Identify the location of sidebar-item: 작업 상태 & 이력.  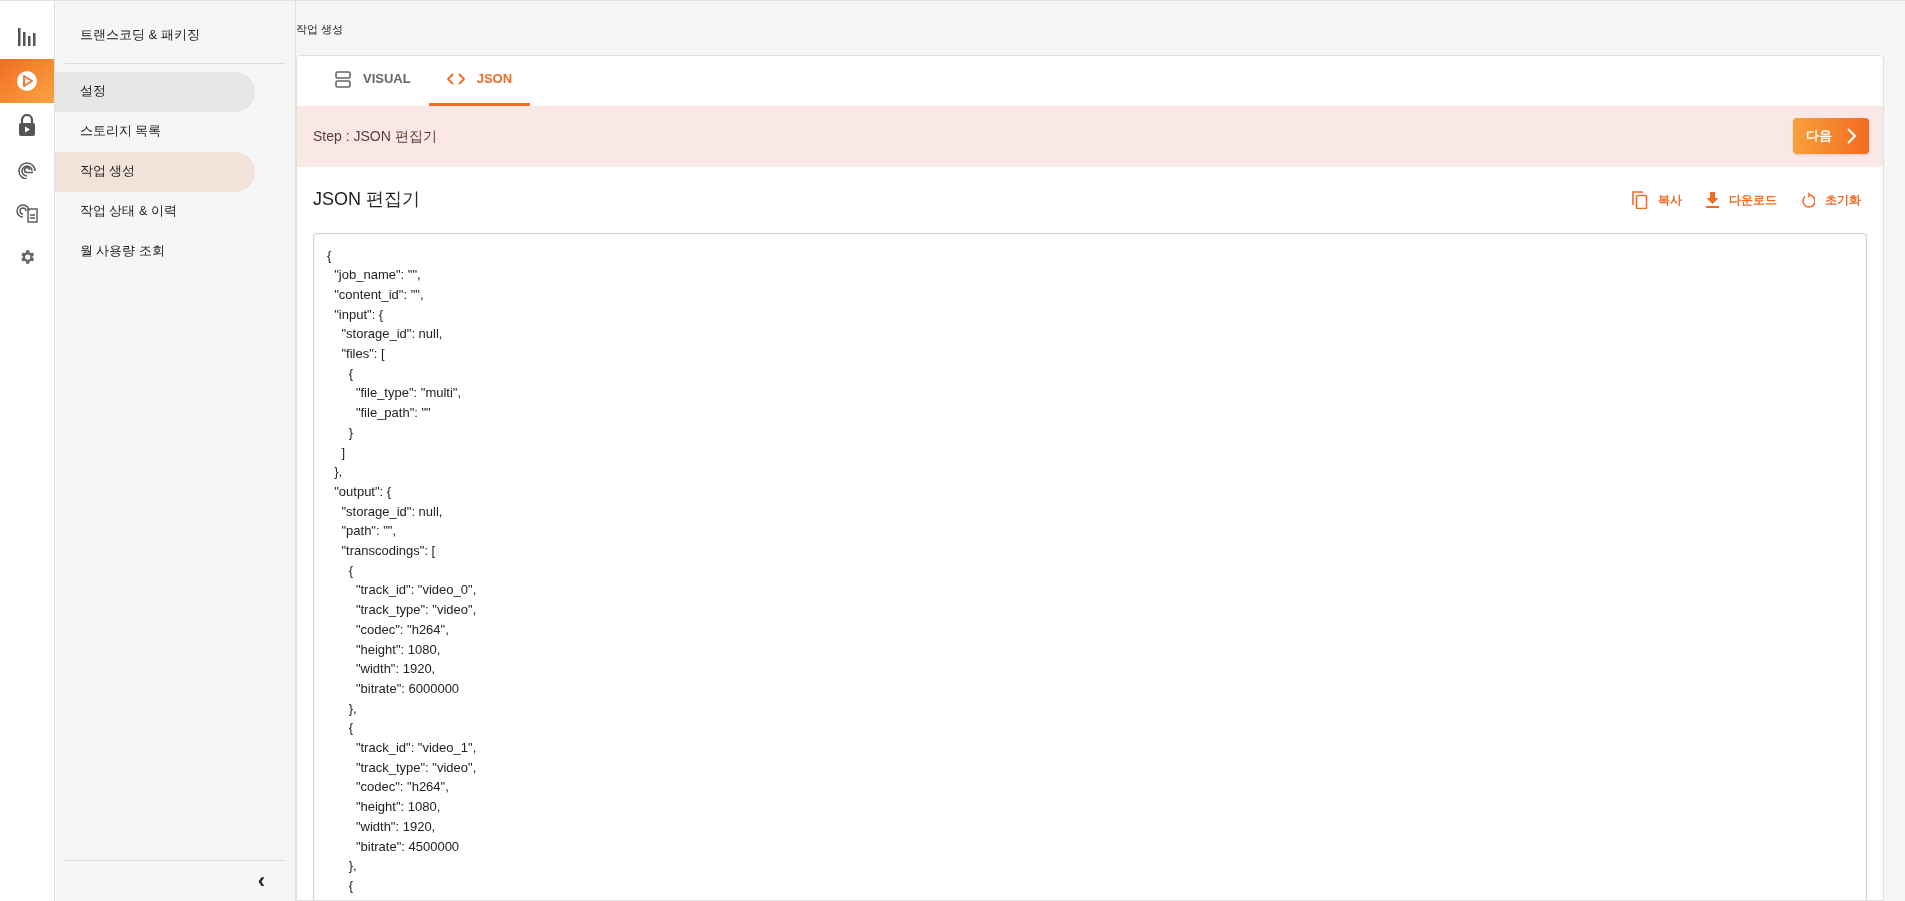
(155, 211).